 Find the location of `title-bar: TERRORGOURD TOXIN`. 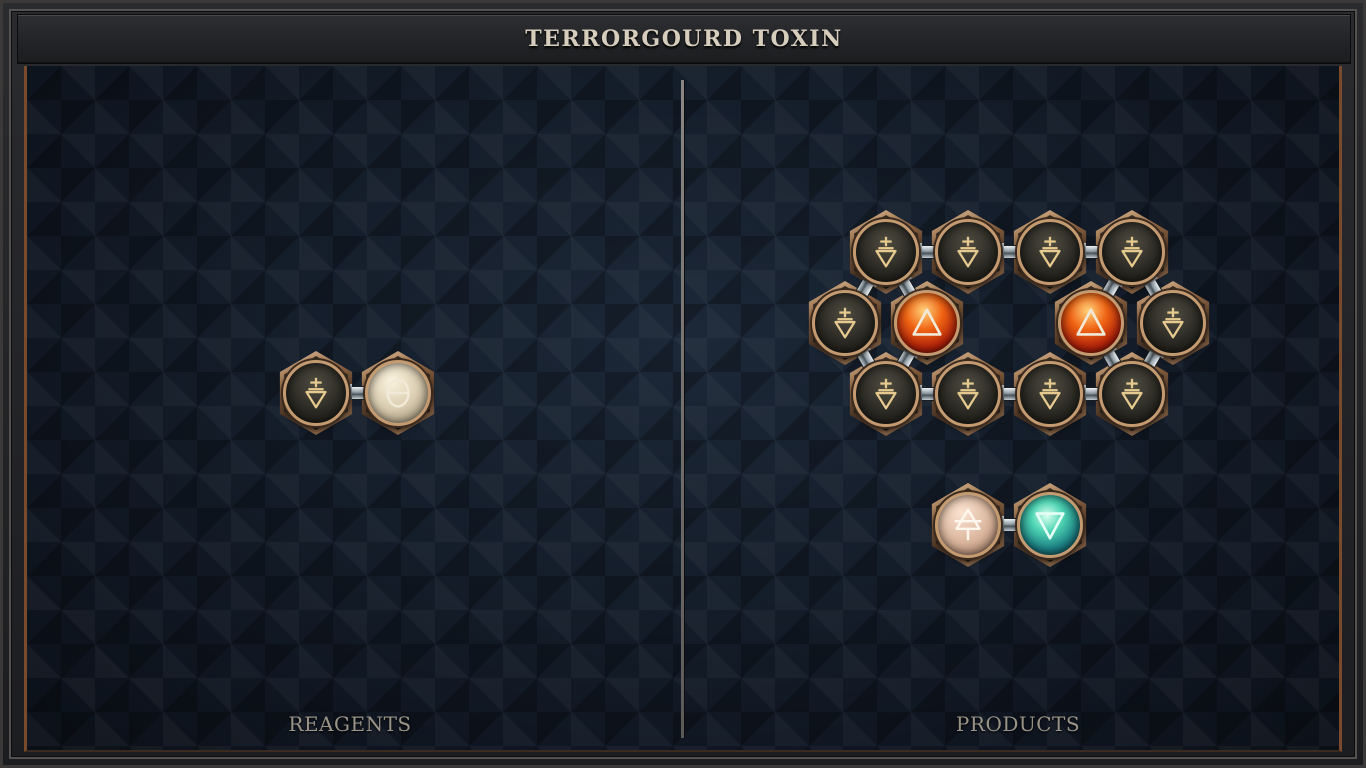

title-bar: TERRORGOURD TOXIN is located at coordinates (684, 39).